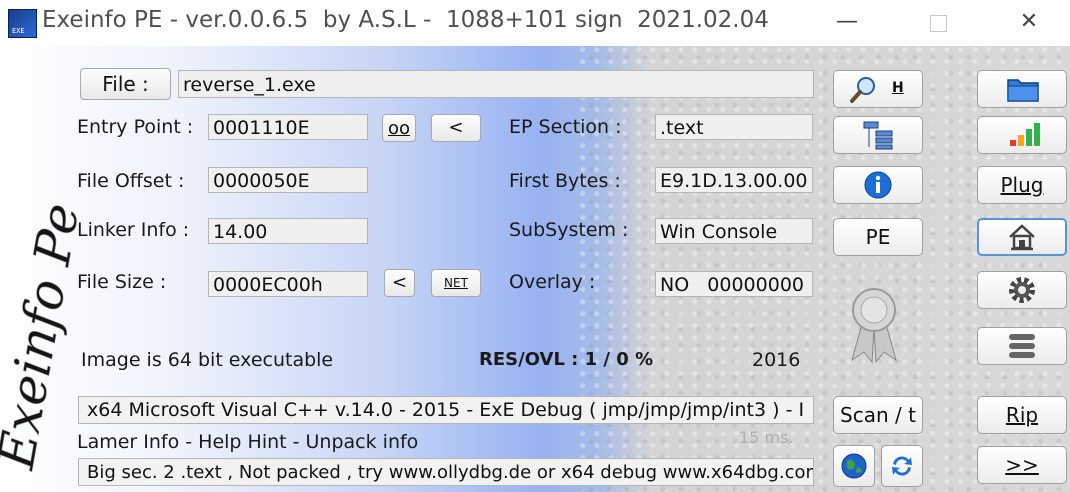 This screenshot has width=1070, height=492. I want to click on first-bytes-field: E9.1D.13.00.00, so click(734, 180).